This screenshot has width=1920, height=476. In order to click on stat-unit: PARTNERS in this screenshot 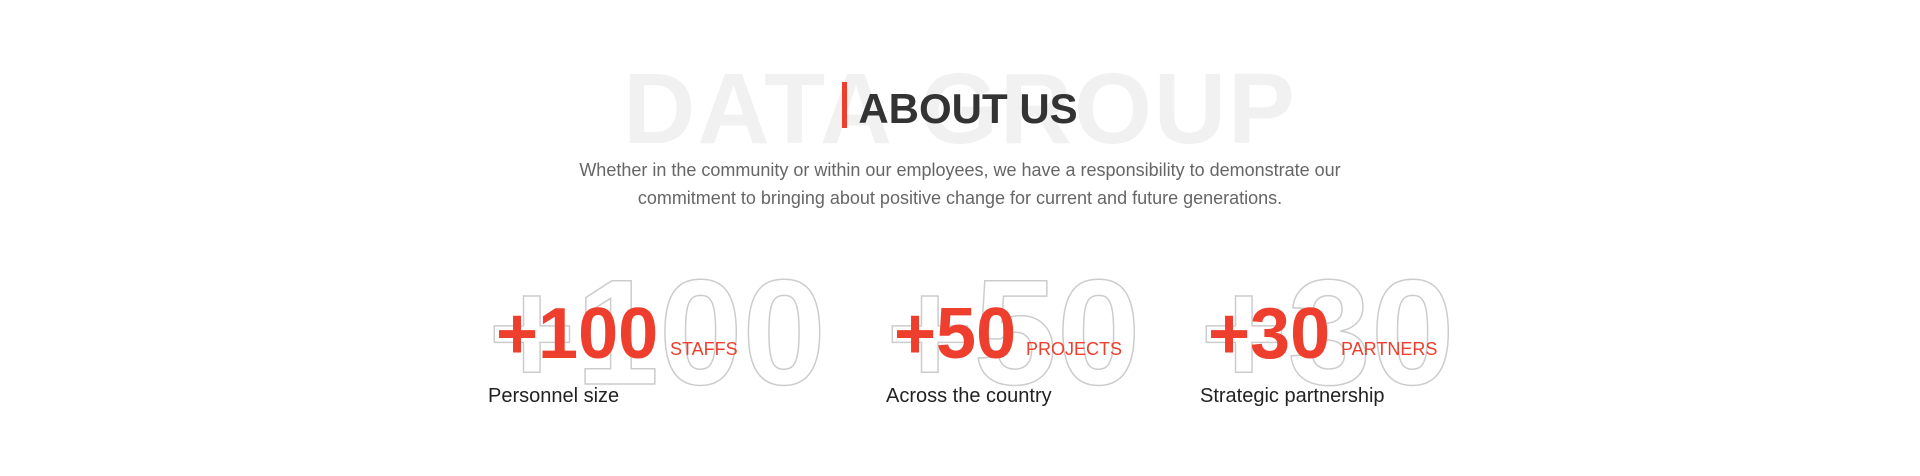, I will do `click(1389, 349)`.